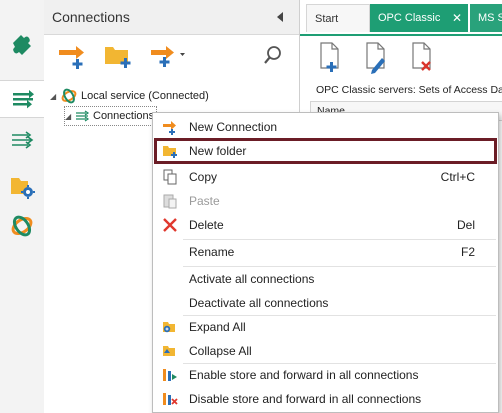 The height and width of the screenshot is (413, 502). I want to click on edit-document-icon, so click(375, 58).